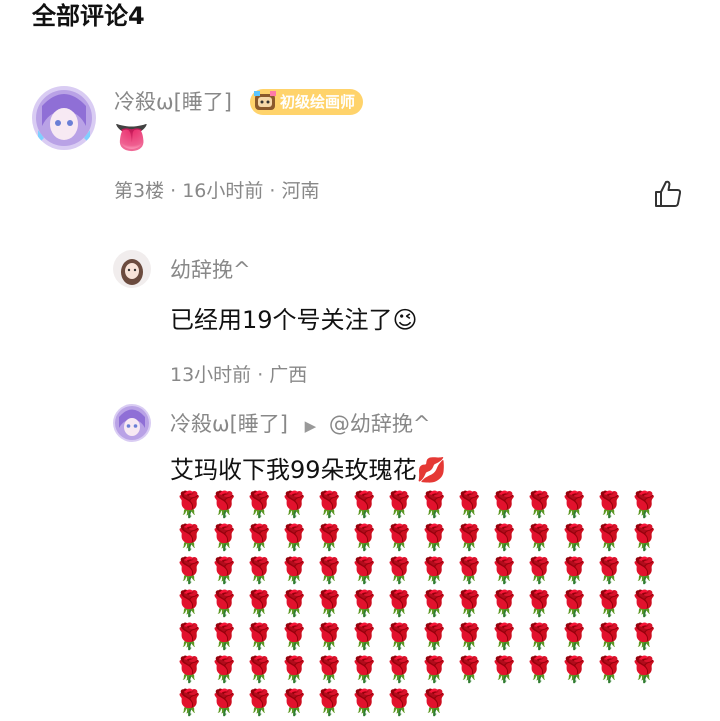 This screenshot has height=721, width=720. Describe the element at coordinates (217, 191) in the screenshot. I see `comment-meta: 第3楼 · 16小时前 · 河南` at that location.